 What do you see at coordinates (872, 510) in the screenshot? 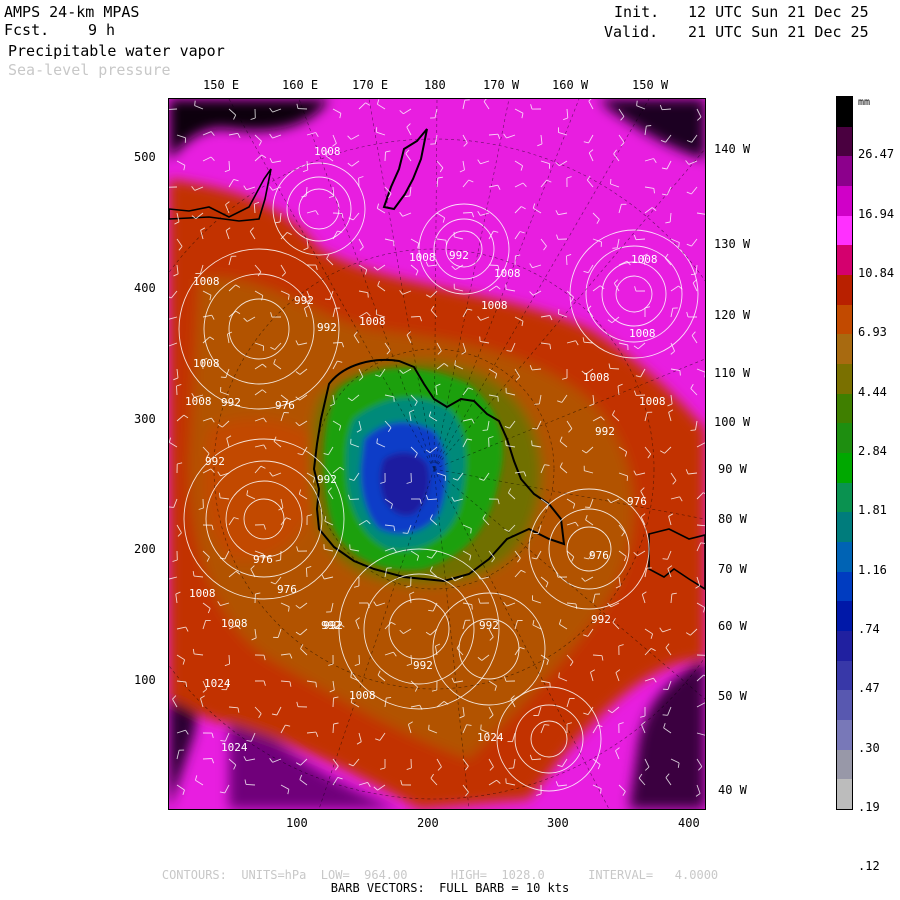
I see `colorbar-label: 1.81` at bounding box center [872, 510].